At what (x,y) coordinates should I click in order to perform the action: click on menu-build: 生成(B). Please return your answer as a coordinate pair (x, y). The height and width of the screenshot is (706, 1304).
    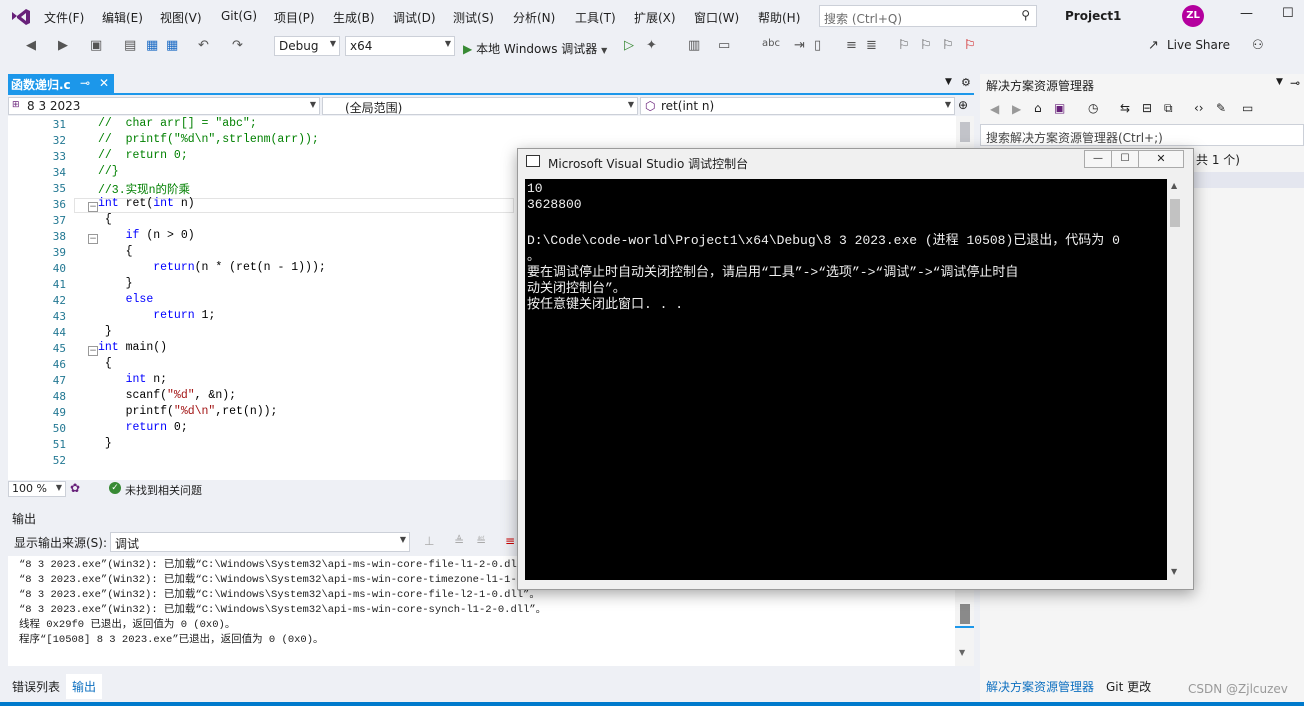
    Looking at the image, I should click on (354, 17).